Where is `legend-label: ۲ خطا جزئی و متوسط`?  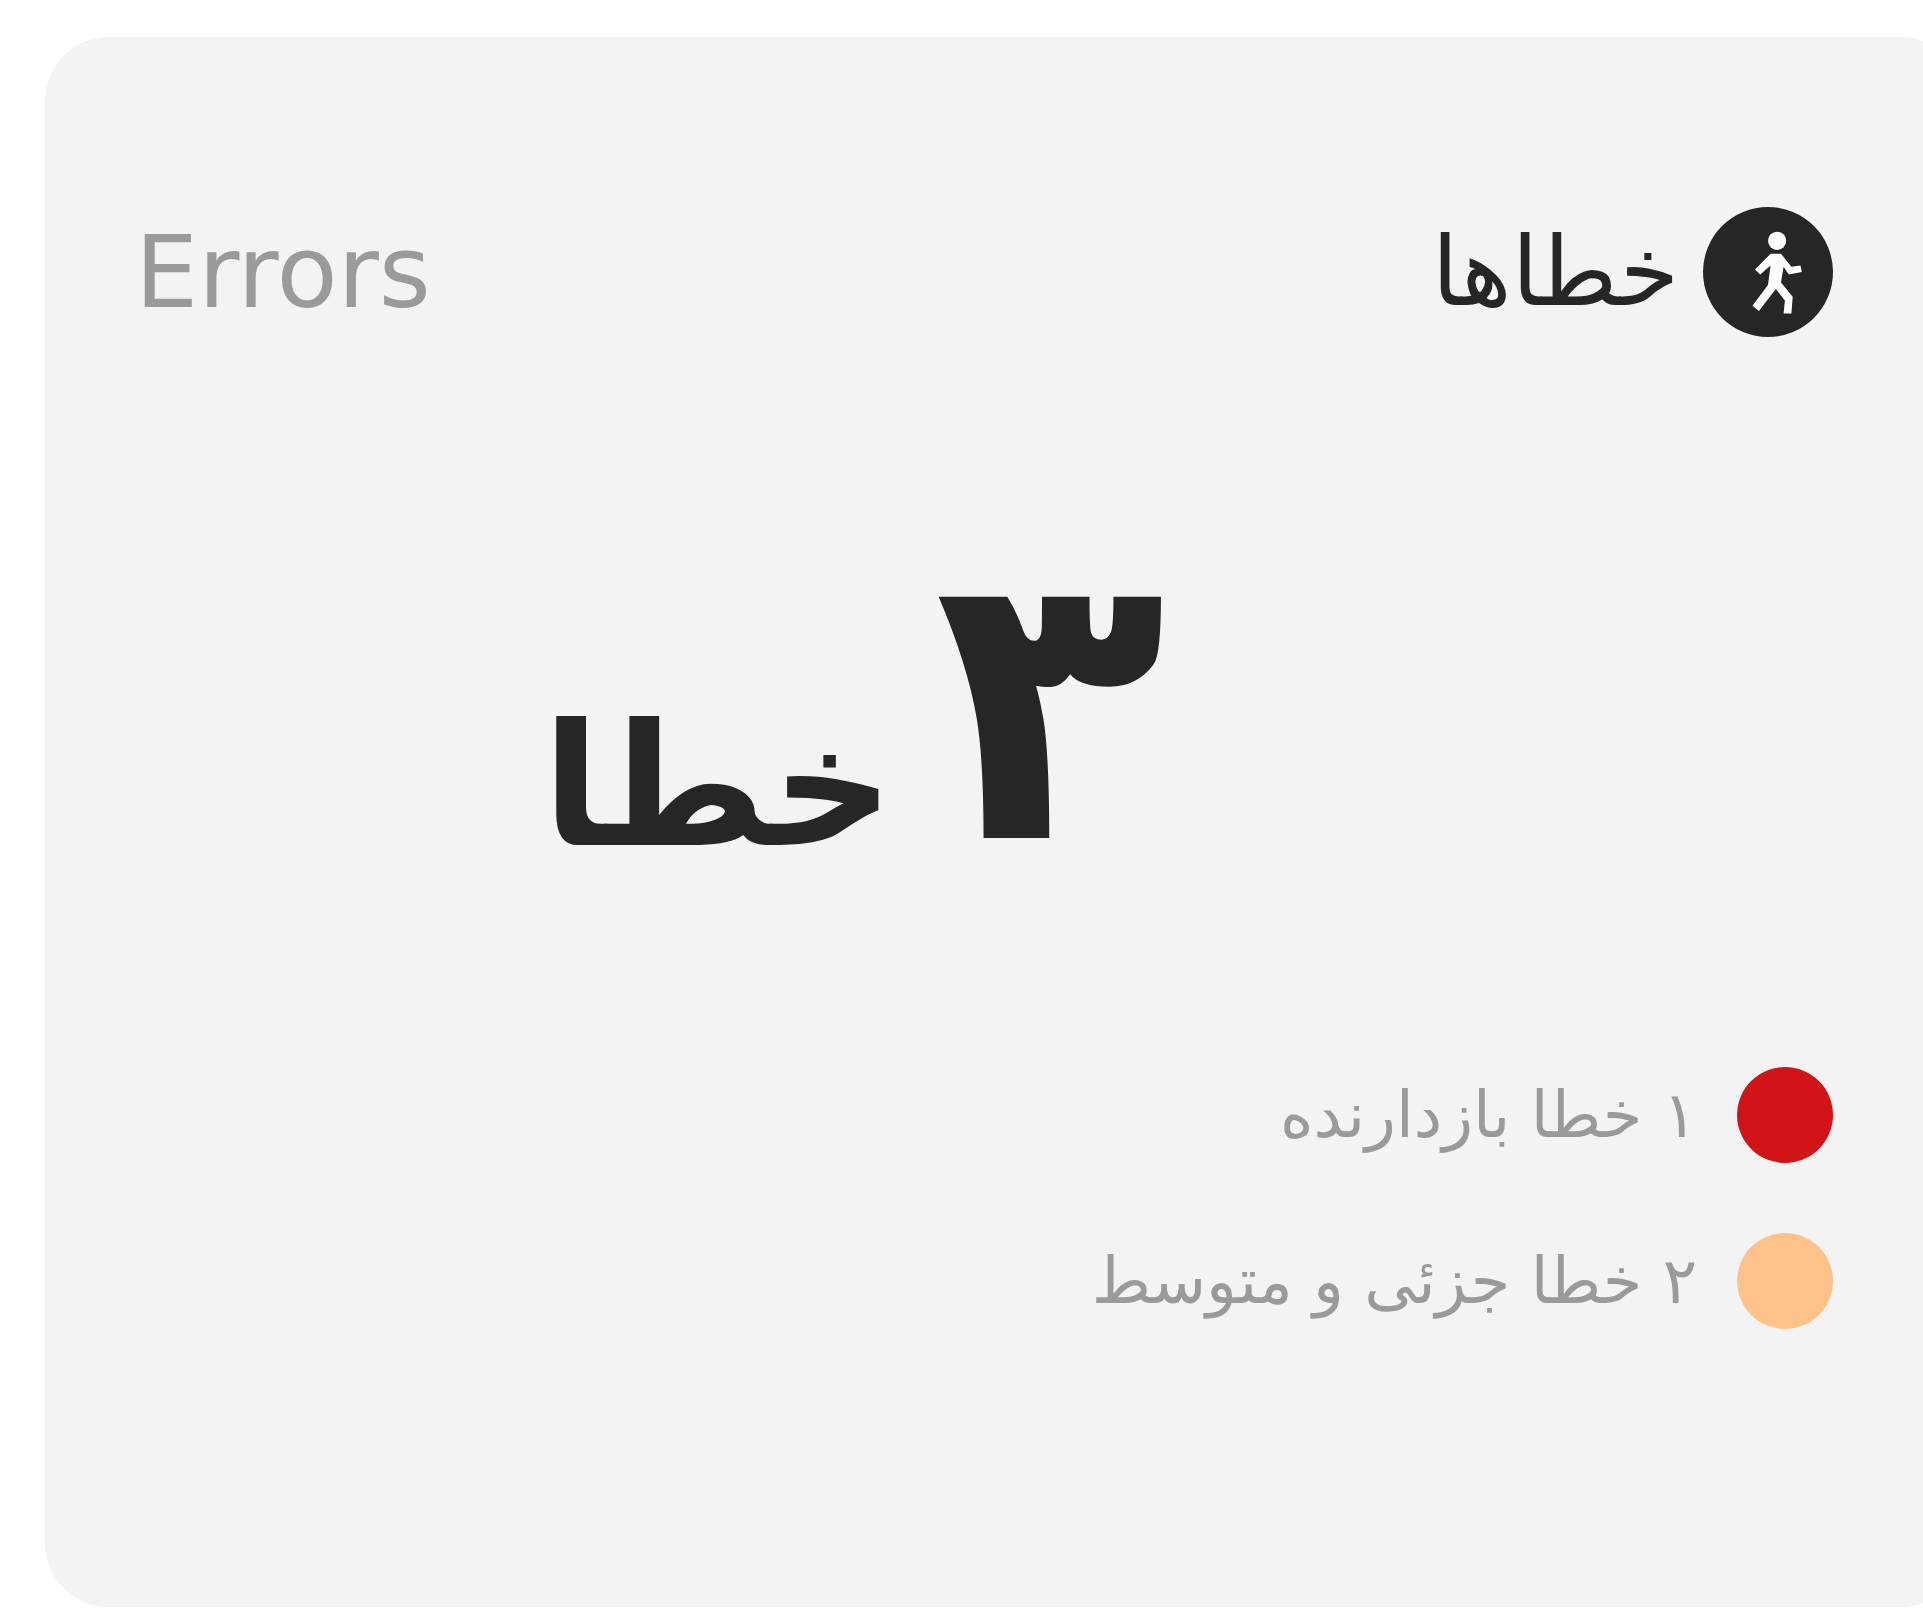 legend-label: ۲ خطا جزئی و متوسط is located at coordinates (1394, 1281).